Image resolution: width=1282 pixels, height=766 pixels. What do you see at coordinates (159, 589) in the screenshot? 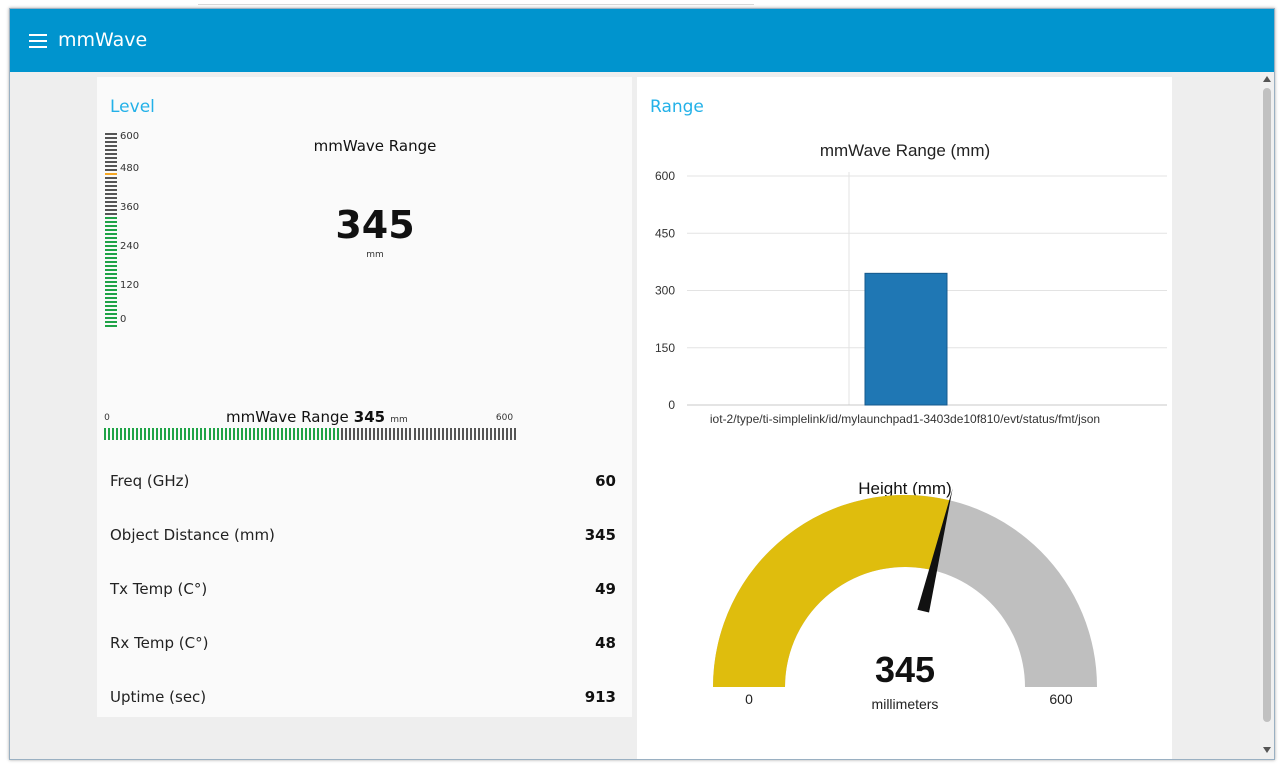
I see `row-label-tx-temp: Tx Temp (C°)` at bounding box center [159, 589].